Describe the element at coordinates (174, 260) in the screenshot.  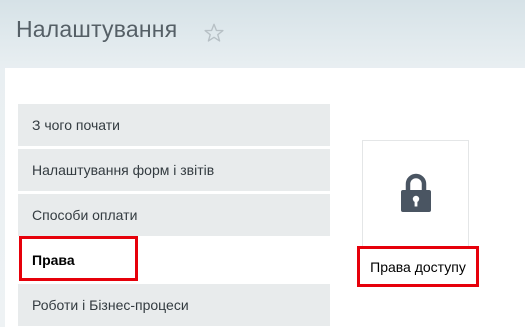
I see `menu-item-rights: Права` at that location.